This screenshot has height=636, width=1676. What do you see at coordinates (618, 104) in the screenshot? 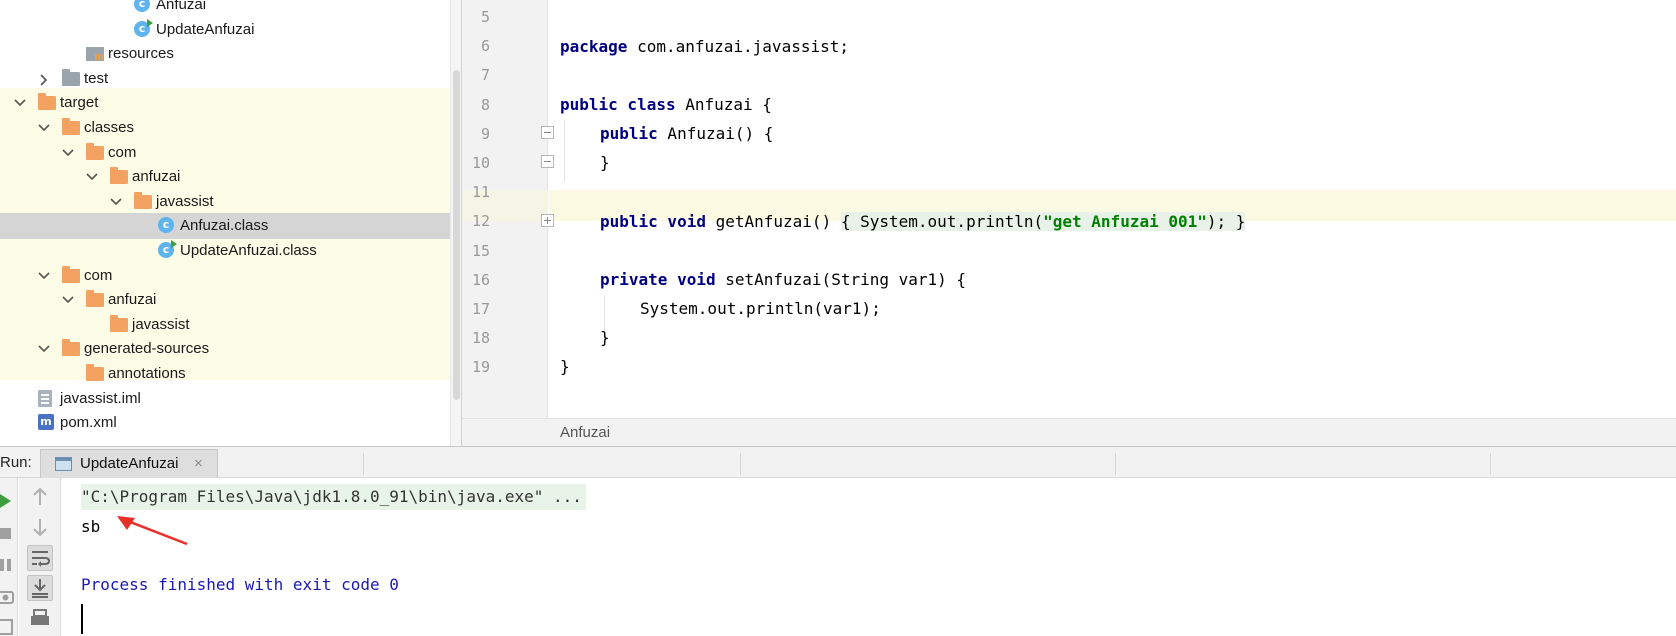
I see `keyword: public class` at bounding box center [618, 104].